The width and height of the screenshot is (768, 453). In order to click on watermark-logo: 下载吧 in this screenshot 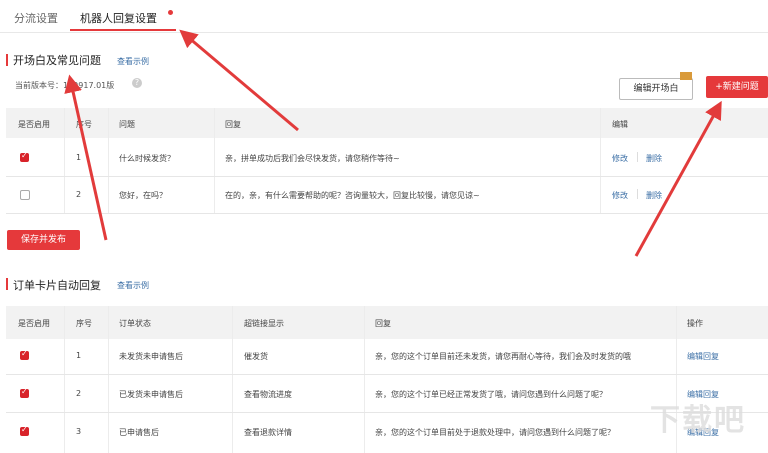, I will do `click(698, 420)`.